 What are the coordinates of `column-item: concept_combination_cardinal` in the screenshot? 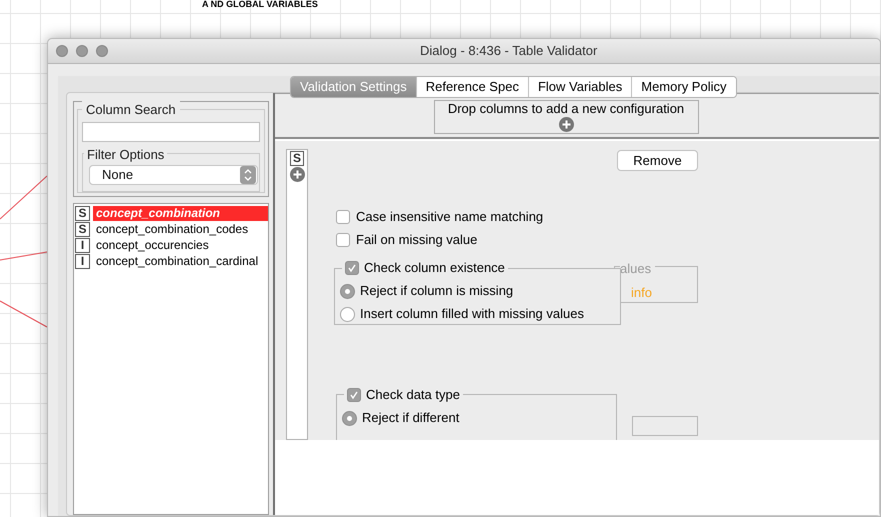 It's located at (180, 261).